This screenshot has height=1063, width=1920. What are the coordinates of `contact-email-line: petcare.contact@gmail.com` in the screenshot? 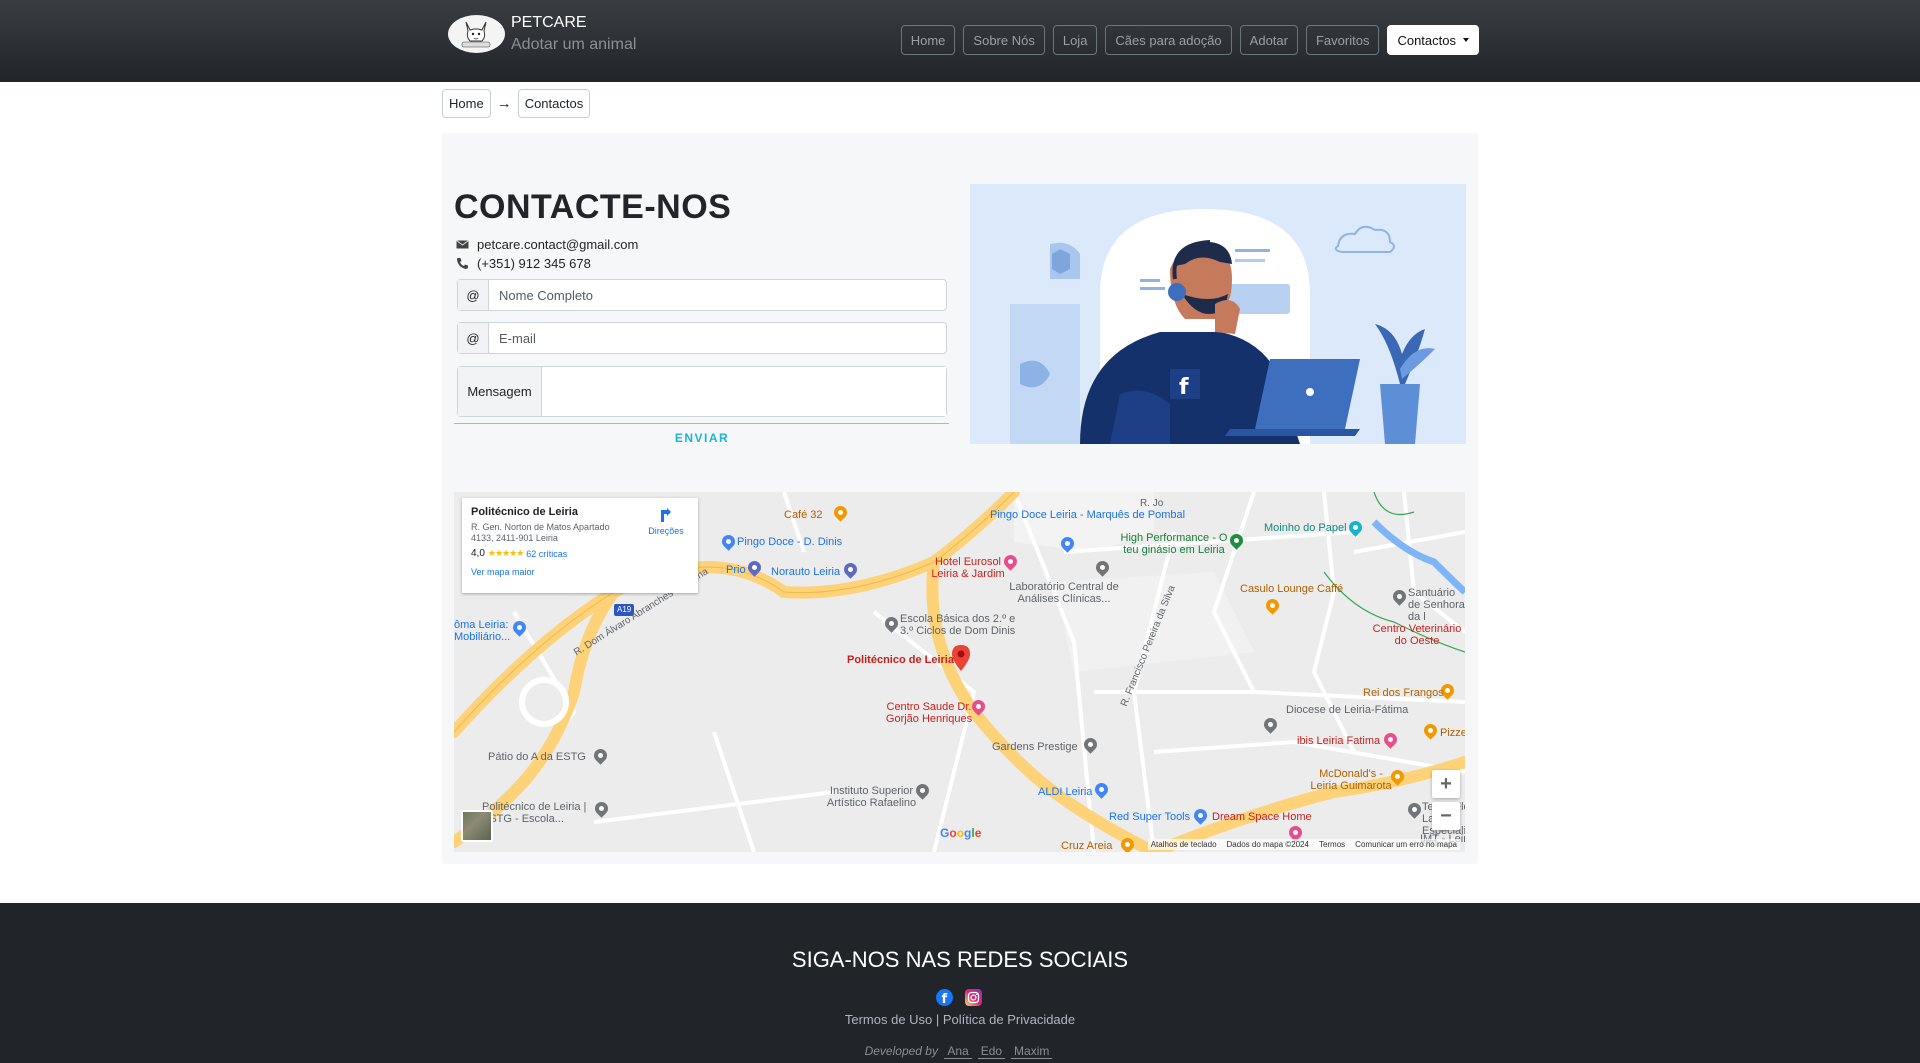 It's located at (547, 244).